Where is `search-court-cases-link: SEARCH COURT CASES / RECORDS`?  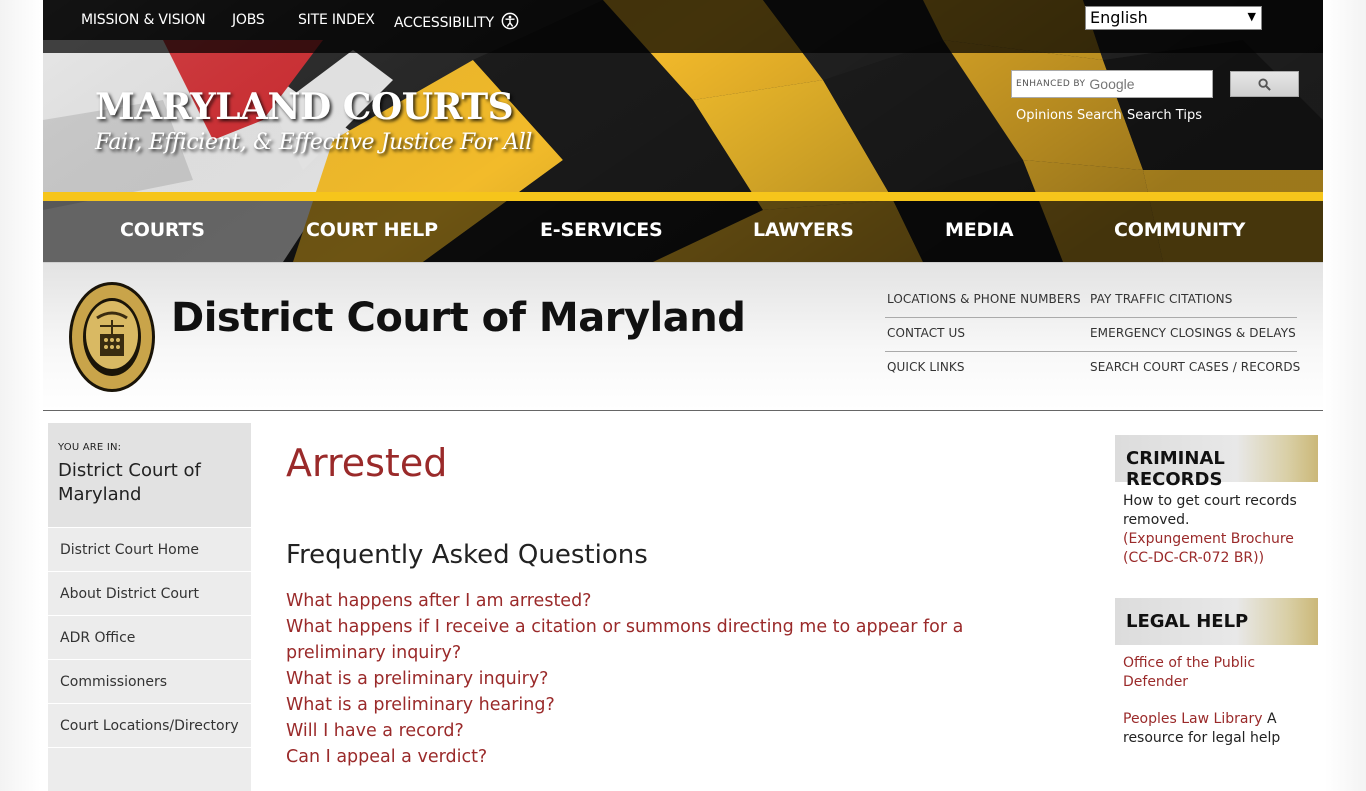 search-court-cases-link: SEARCH COURT CASES / RECORDS is located at coordinates (1195, 367).